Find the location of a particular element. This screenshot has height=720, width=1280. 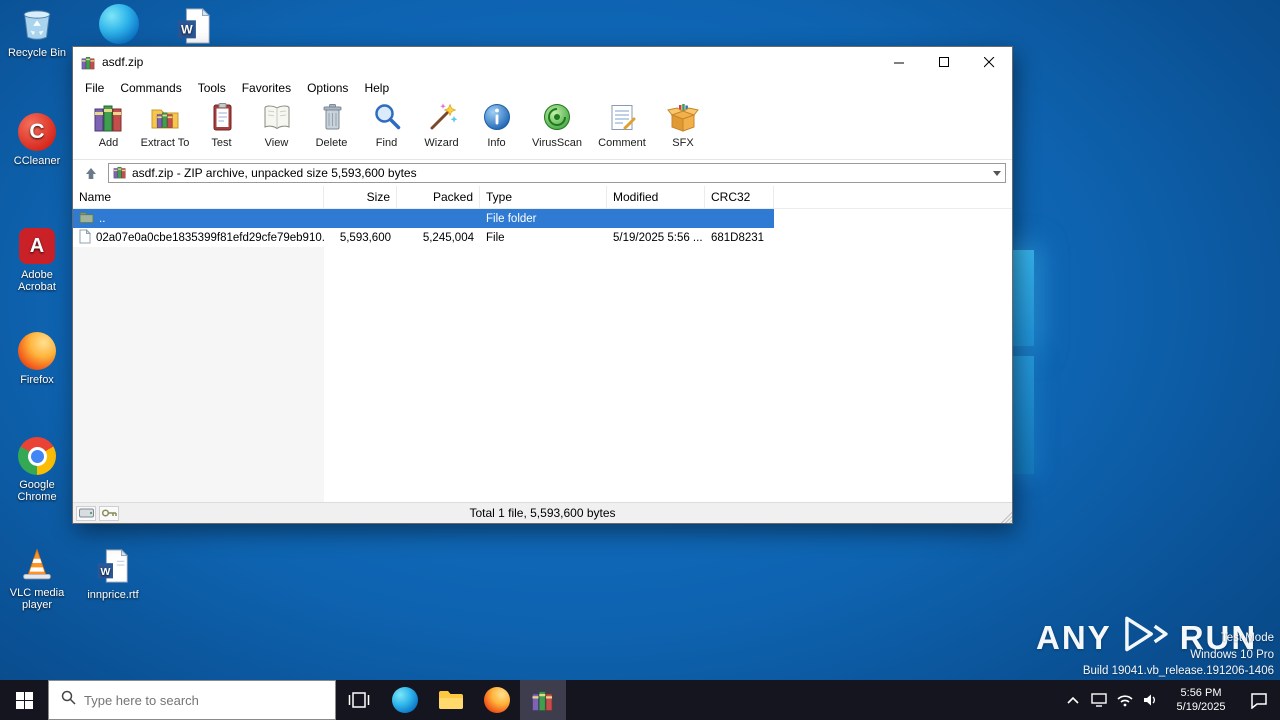

word-file-icon: W is located at coordinates (194, 26).